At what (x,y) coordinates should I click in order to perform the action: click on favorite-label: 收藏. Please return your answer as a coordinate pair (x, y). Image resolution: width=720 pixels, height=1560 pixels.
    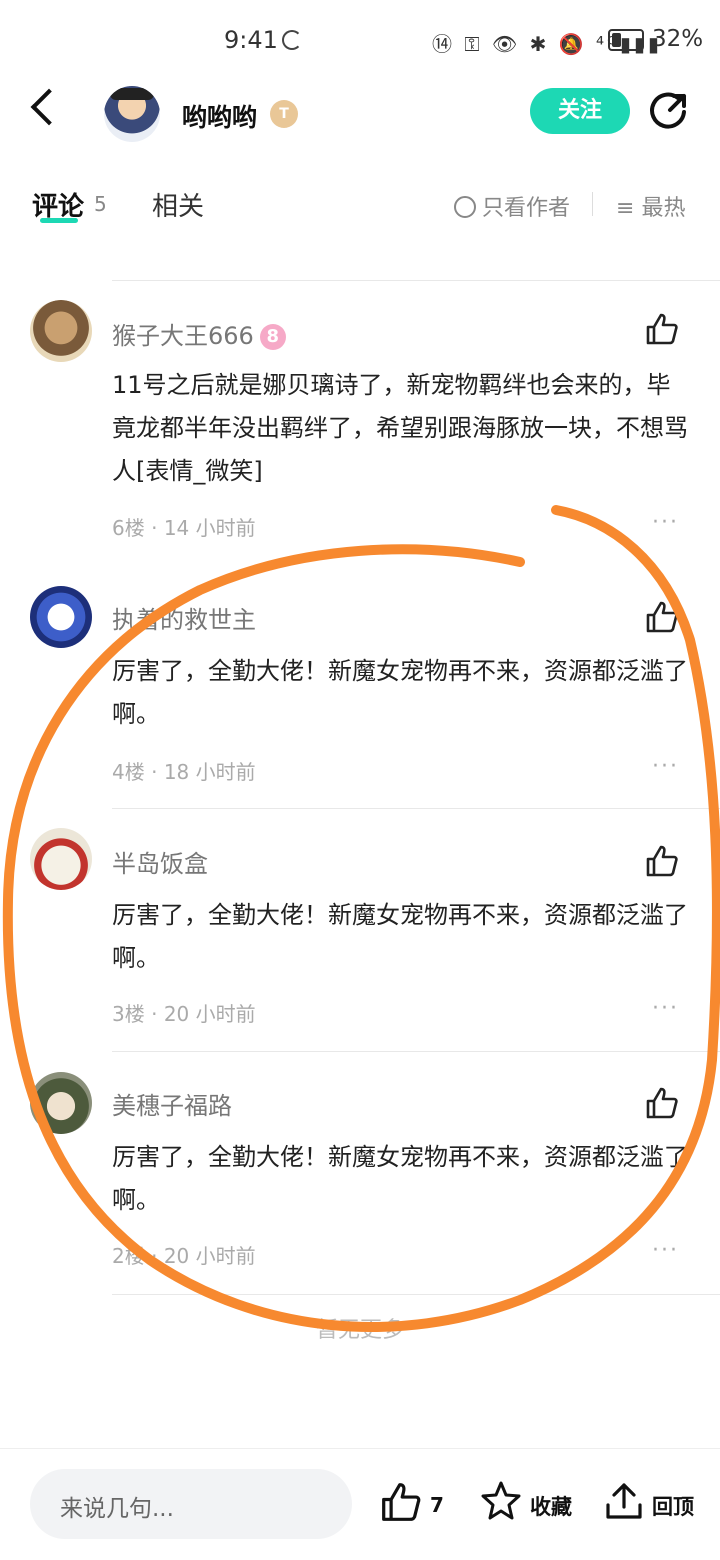
    Looking at the image, I should click on (551, 1506).